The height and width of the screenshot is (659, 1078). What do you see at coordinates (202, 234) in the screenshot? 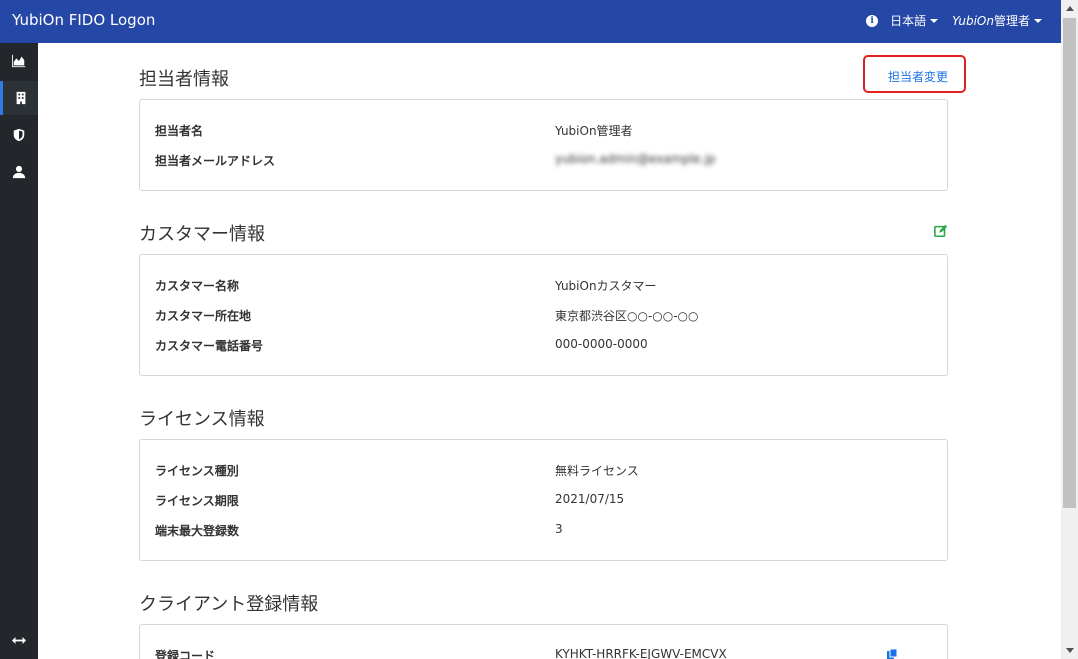
I see `customer-section-title: カスタマー情報` at bounding box center [202, 234].